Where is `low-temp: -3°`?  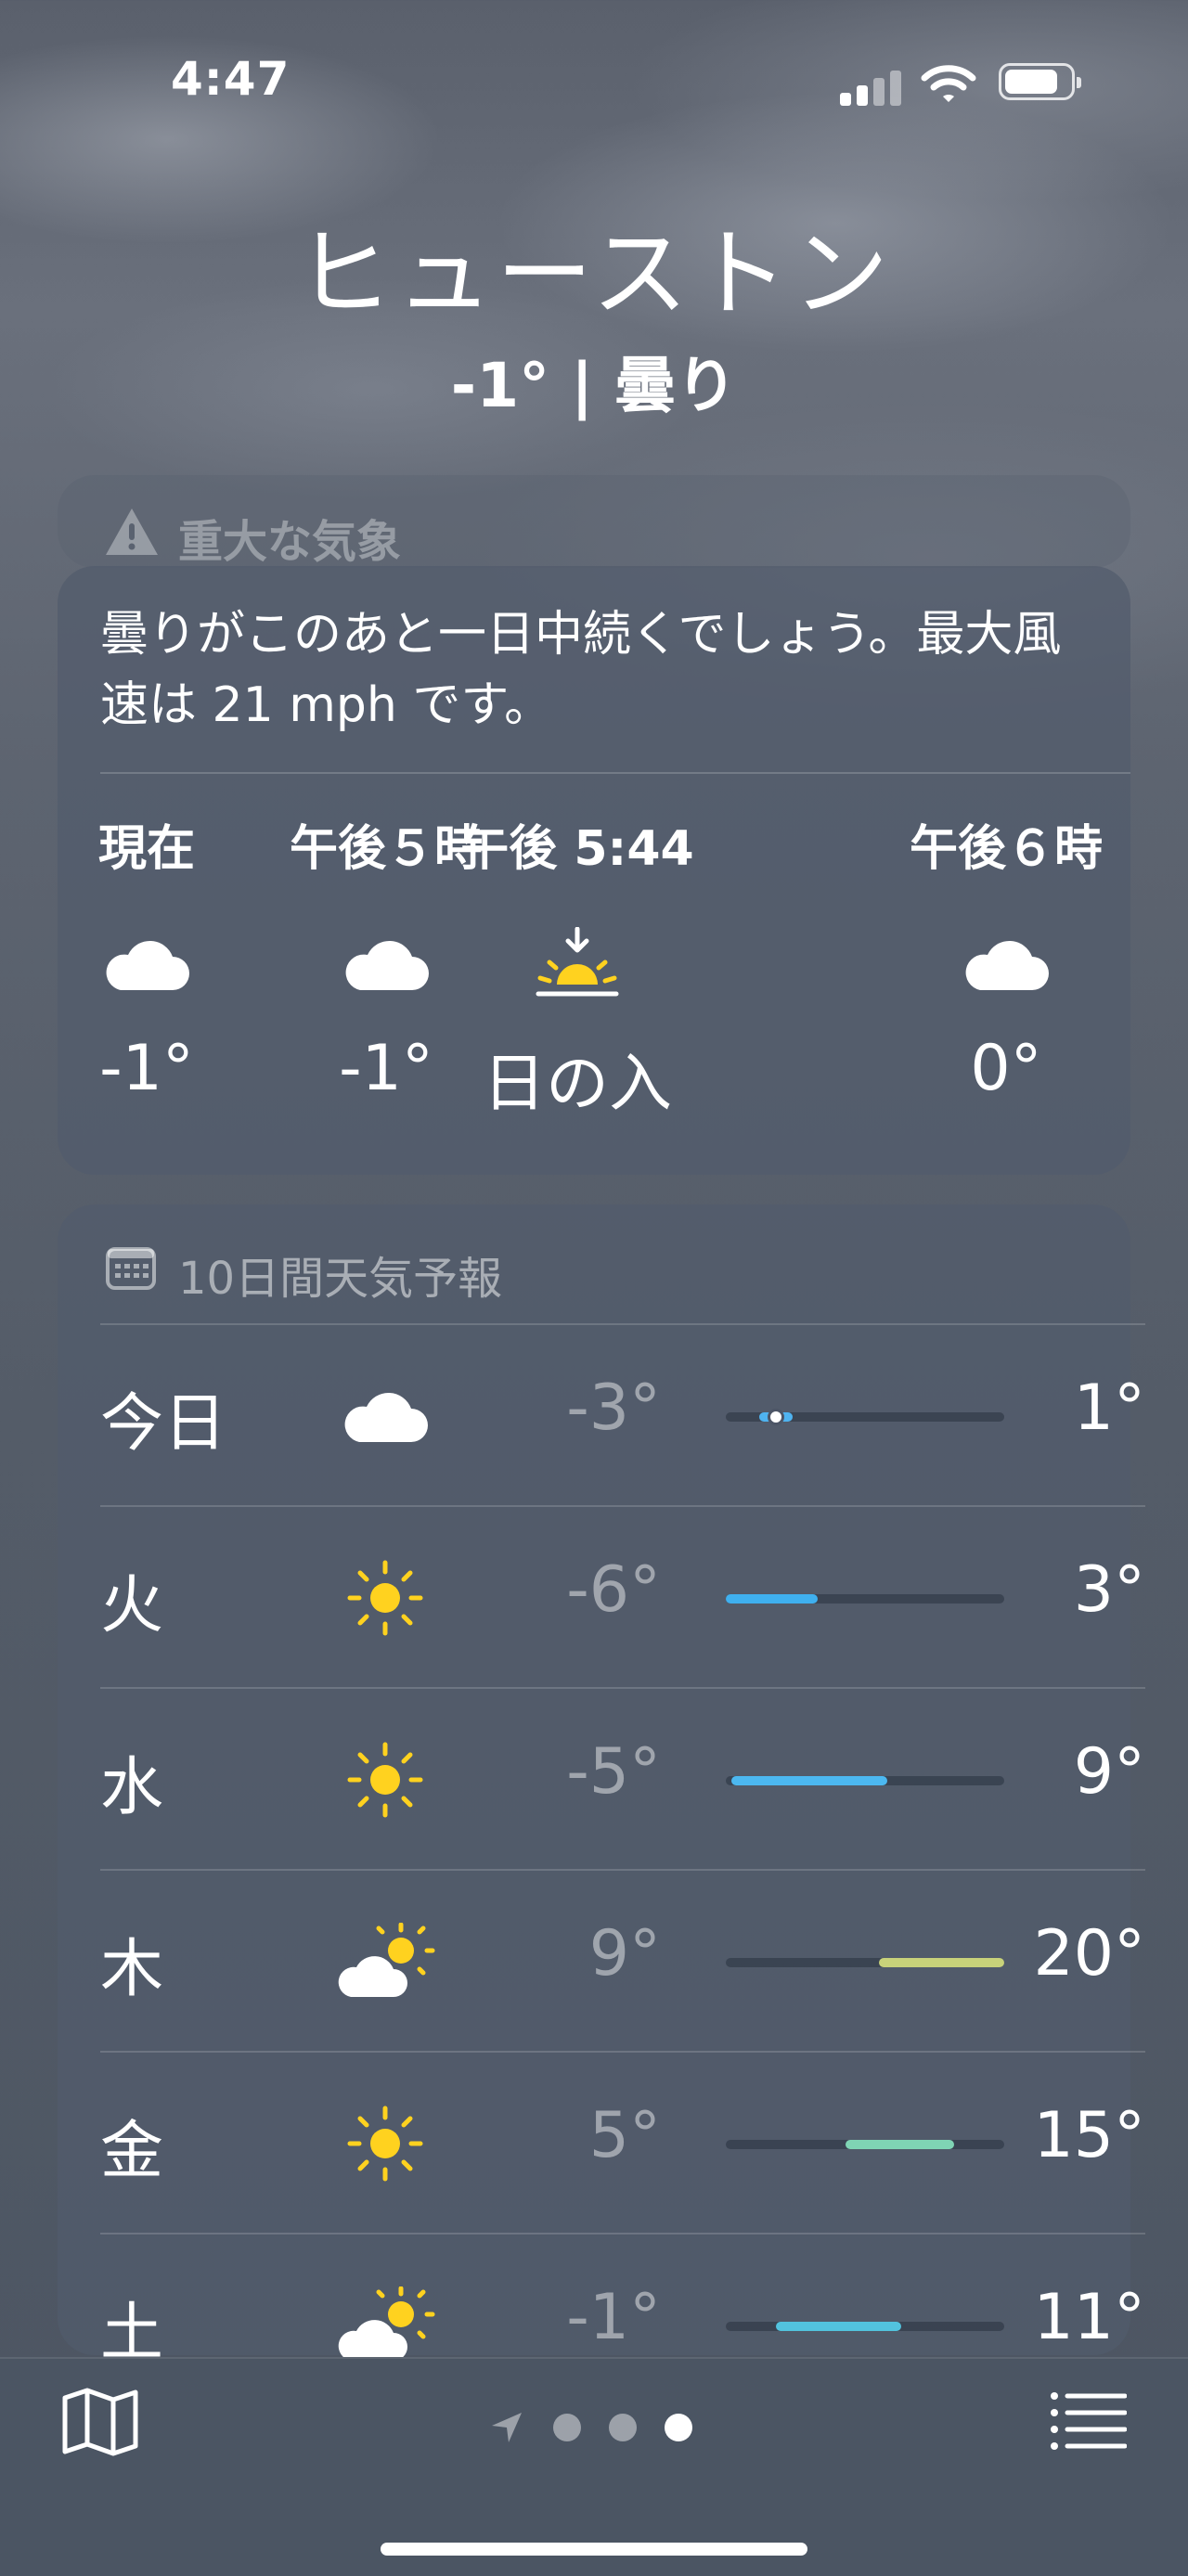 low-temp: -3° is located at coordinates (613, 1409).